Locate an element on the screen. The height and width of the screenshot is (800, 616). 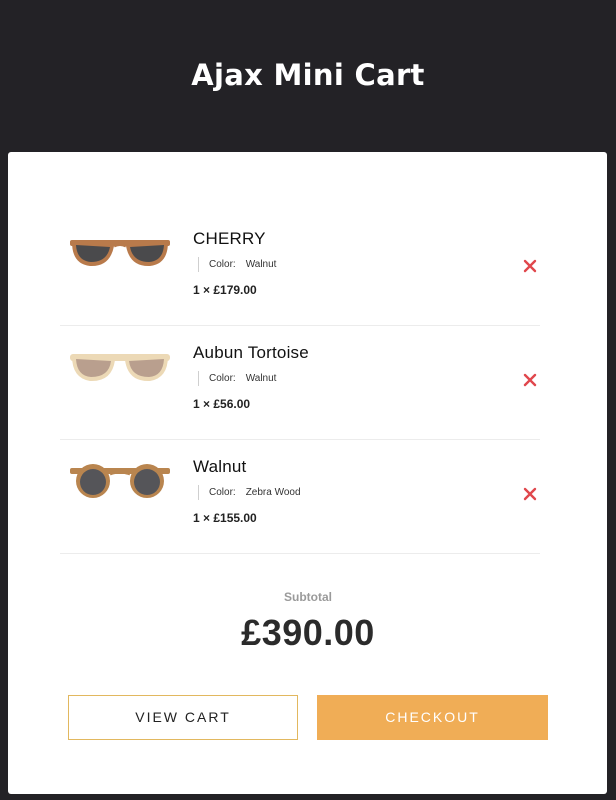
cart-item: Walnut Color: Zebra Wood 1 × £155.00 is located at coordinates (300, 497).